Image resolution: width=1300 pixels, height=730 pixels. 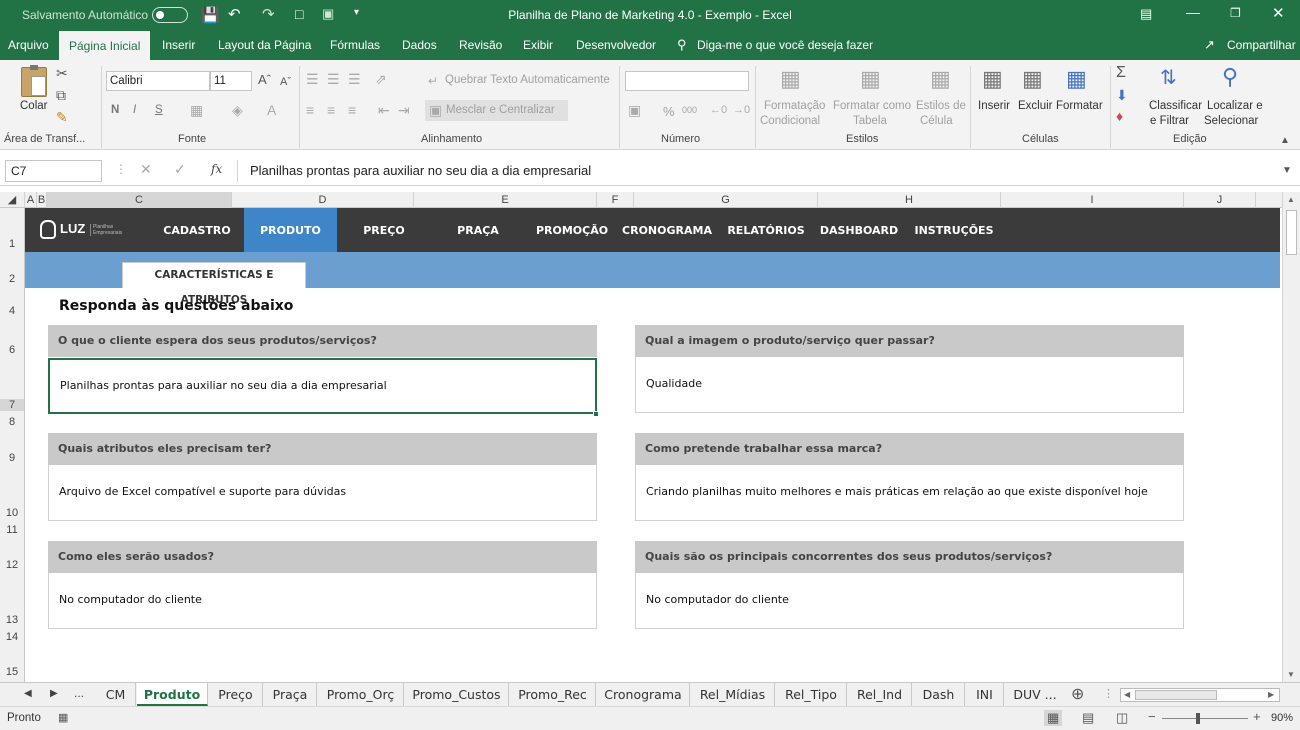 I want to click on align-left-icon: ≡, so click(x=310, y=110).